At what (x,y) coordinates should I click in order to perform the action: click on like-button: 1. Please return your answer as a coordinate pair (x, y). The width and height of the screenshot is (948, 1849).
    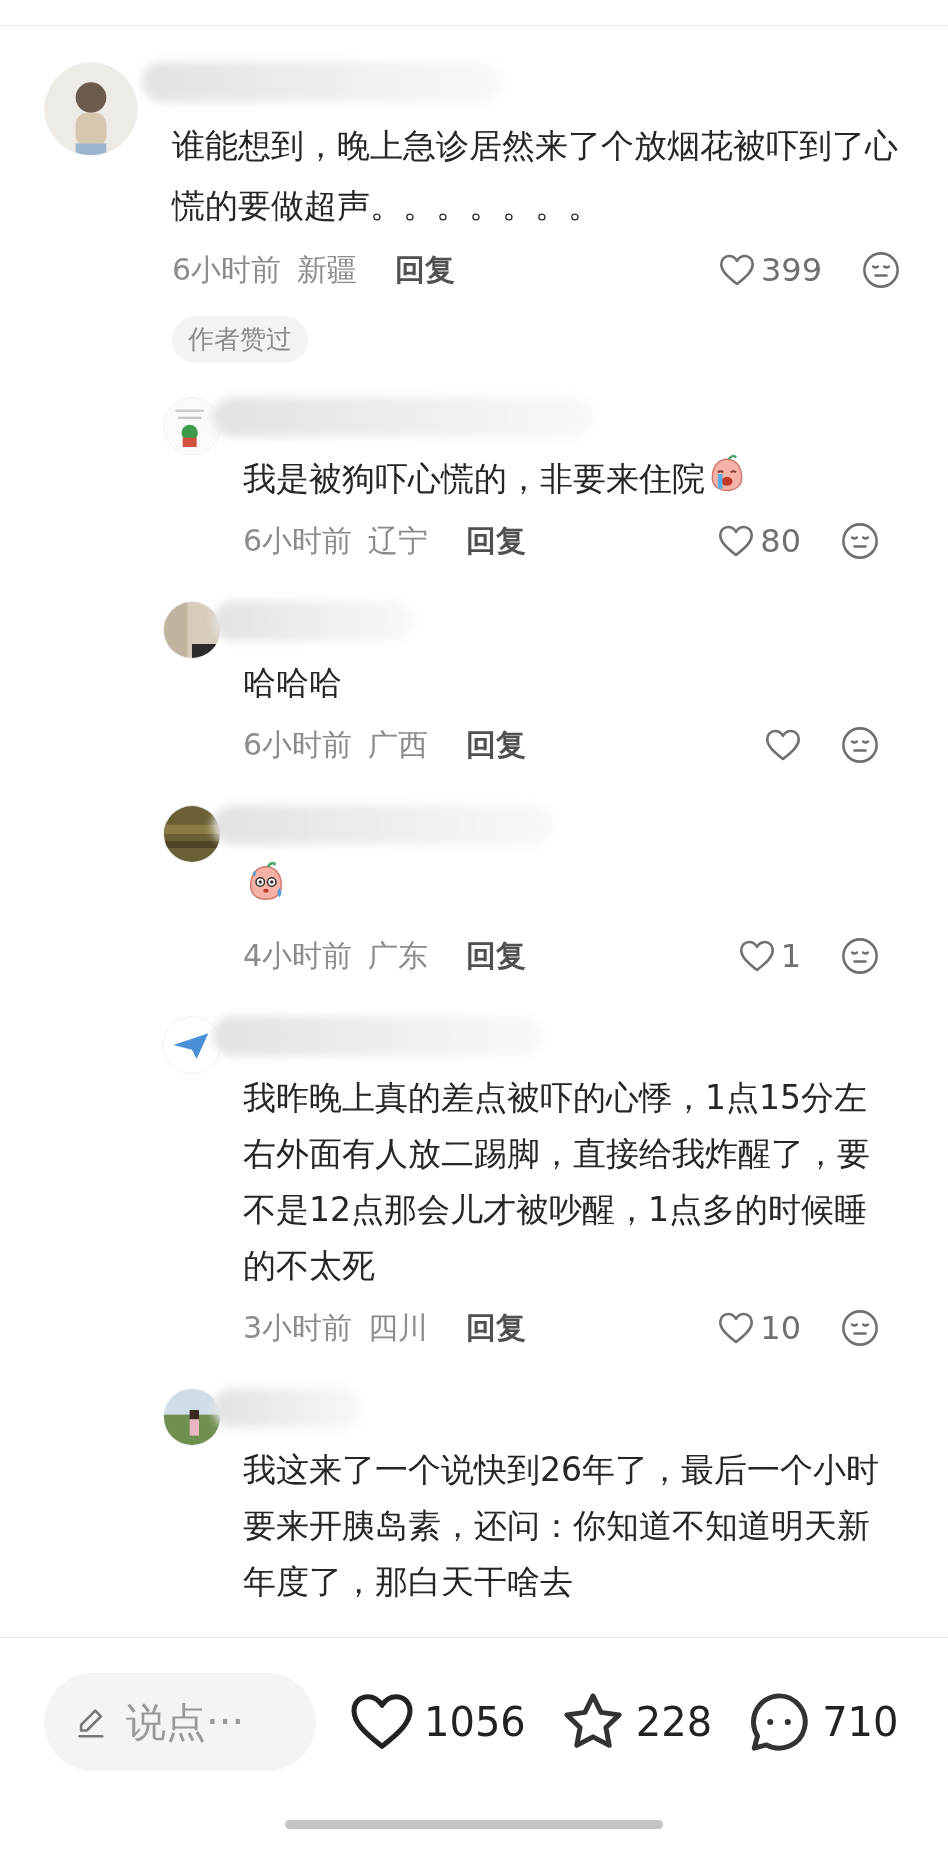
    Looking at the image, I should click on (769, 956).